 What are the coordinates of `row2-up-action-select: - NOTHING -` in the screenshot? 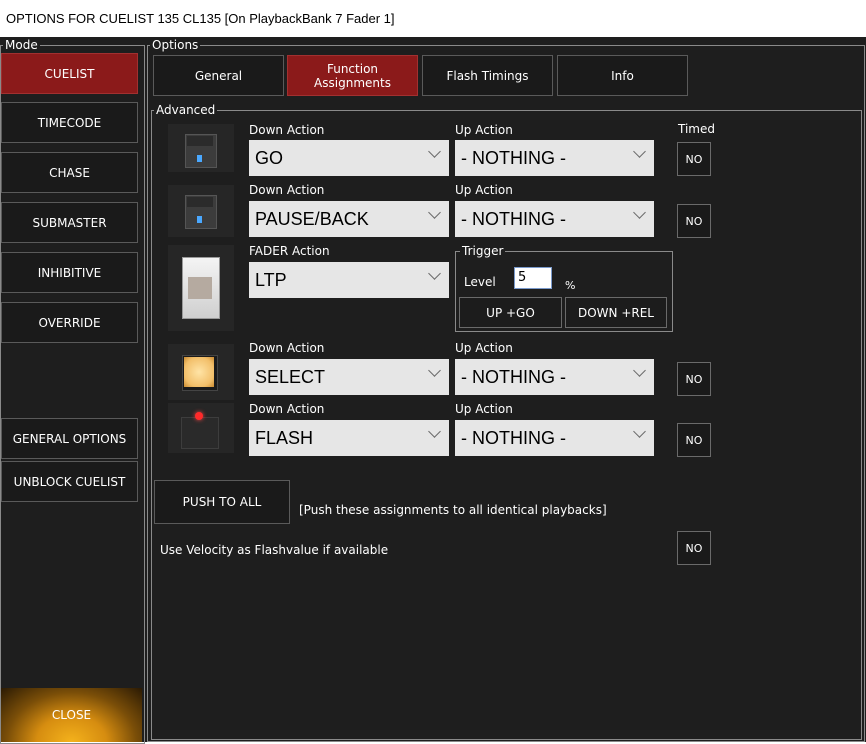 It's located at (554, 219).